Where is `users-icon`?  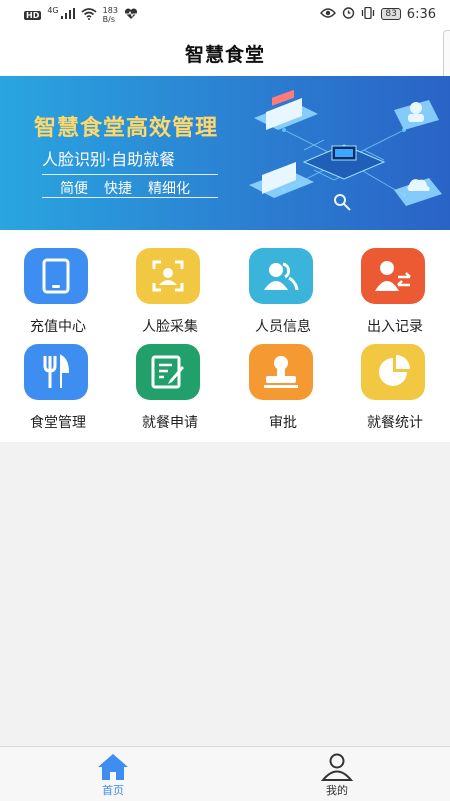 users-icon is located at coordinates (281, 276).